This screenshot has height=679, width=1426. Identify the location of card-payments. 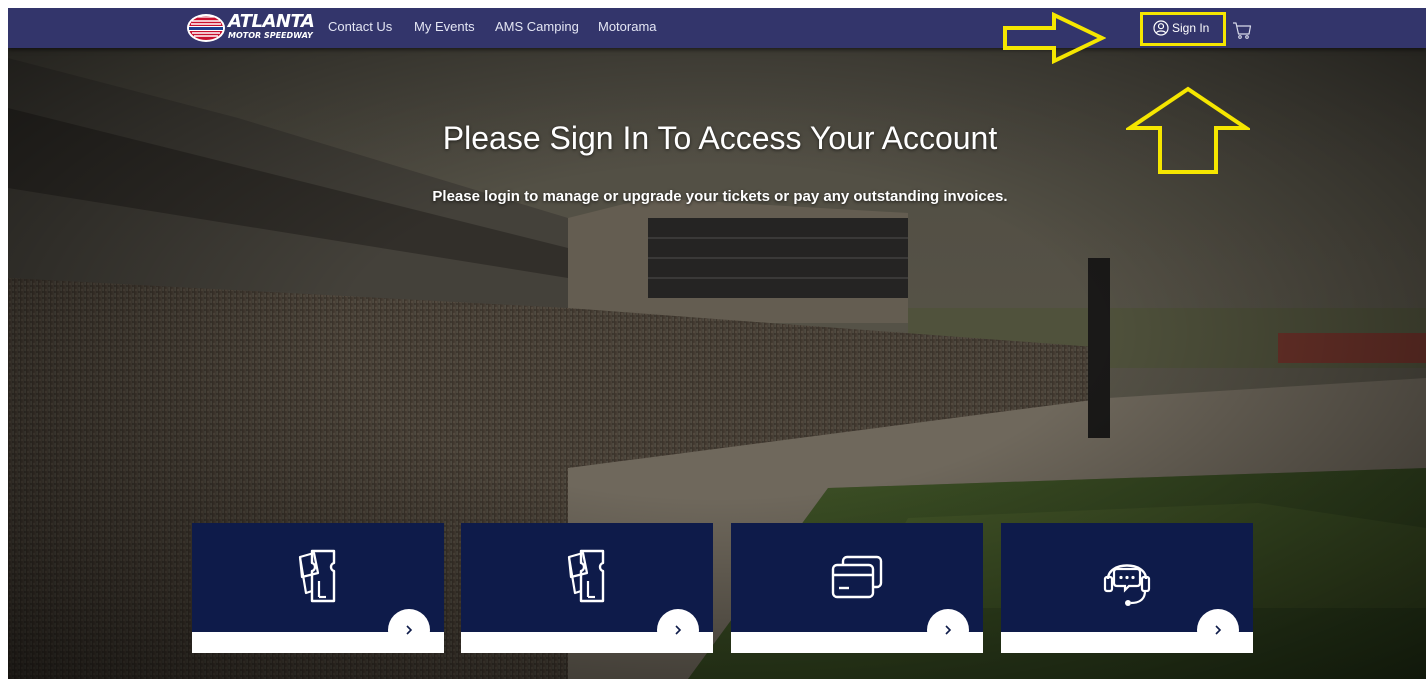
(857, 588).